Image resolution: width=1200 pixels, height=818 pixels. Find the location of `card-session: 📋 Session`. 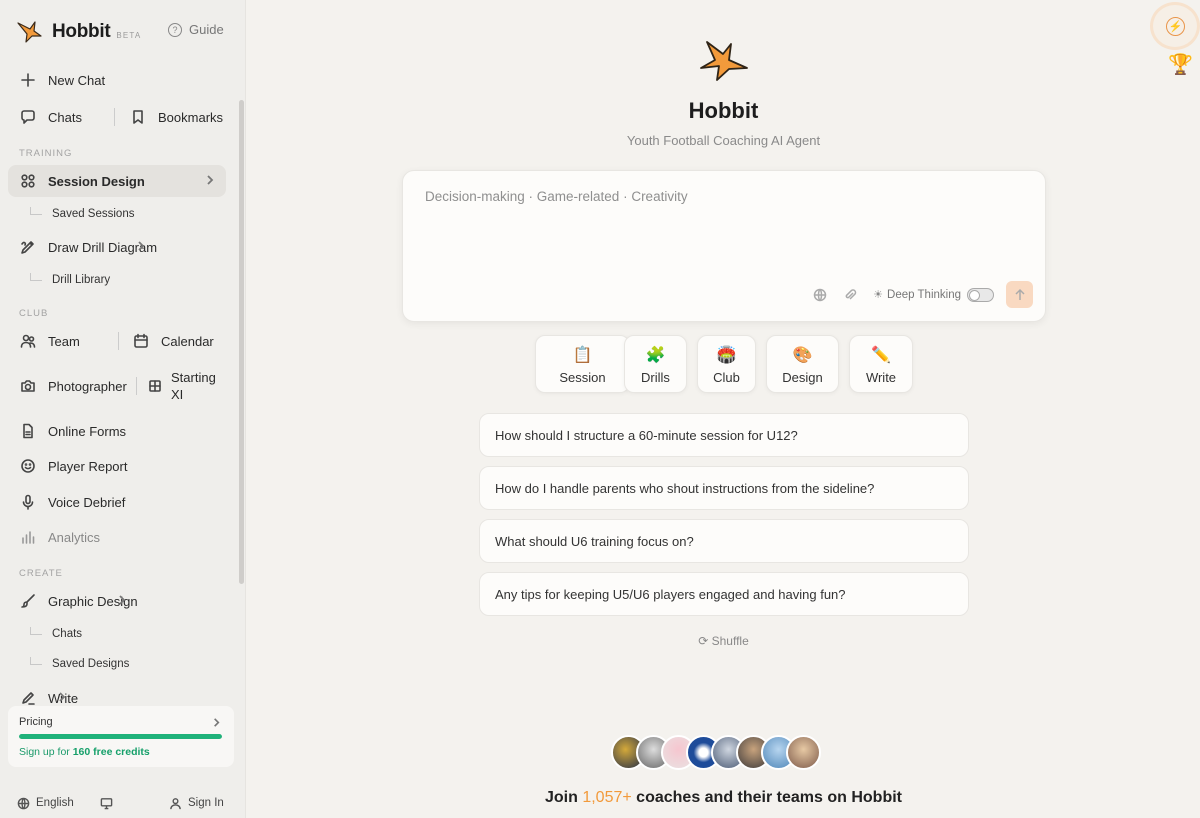

card-session: 📋 Session is located at coordinates (582, 364).